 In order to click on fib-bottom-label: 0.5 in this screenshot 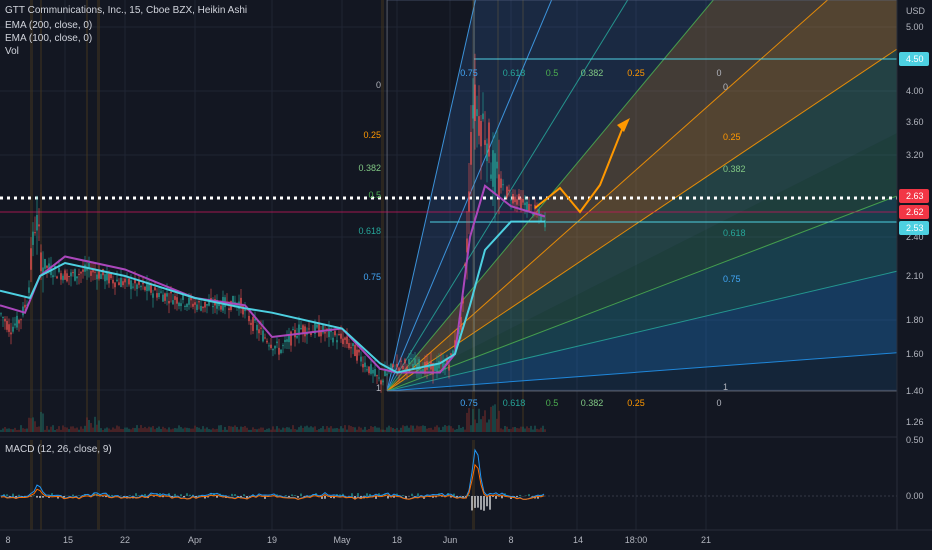, I will do `click(552, 403)`.